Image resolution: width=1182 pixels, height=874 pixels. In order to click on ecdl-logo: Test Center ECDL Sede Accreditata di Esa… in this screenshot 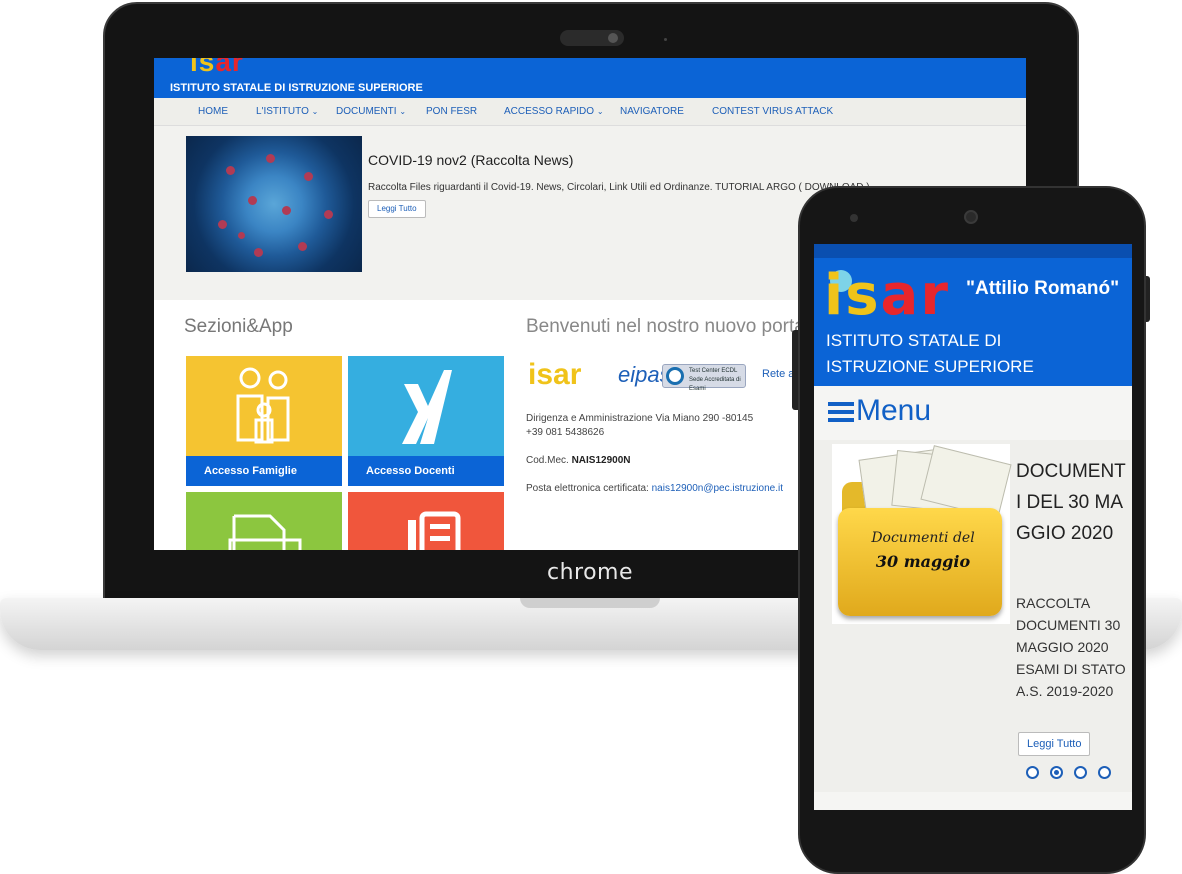, I will do `click(704, 378)`.